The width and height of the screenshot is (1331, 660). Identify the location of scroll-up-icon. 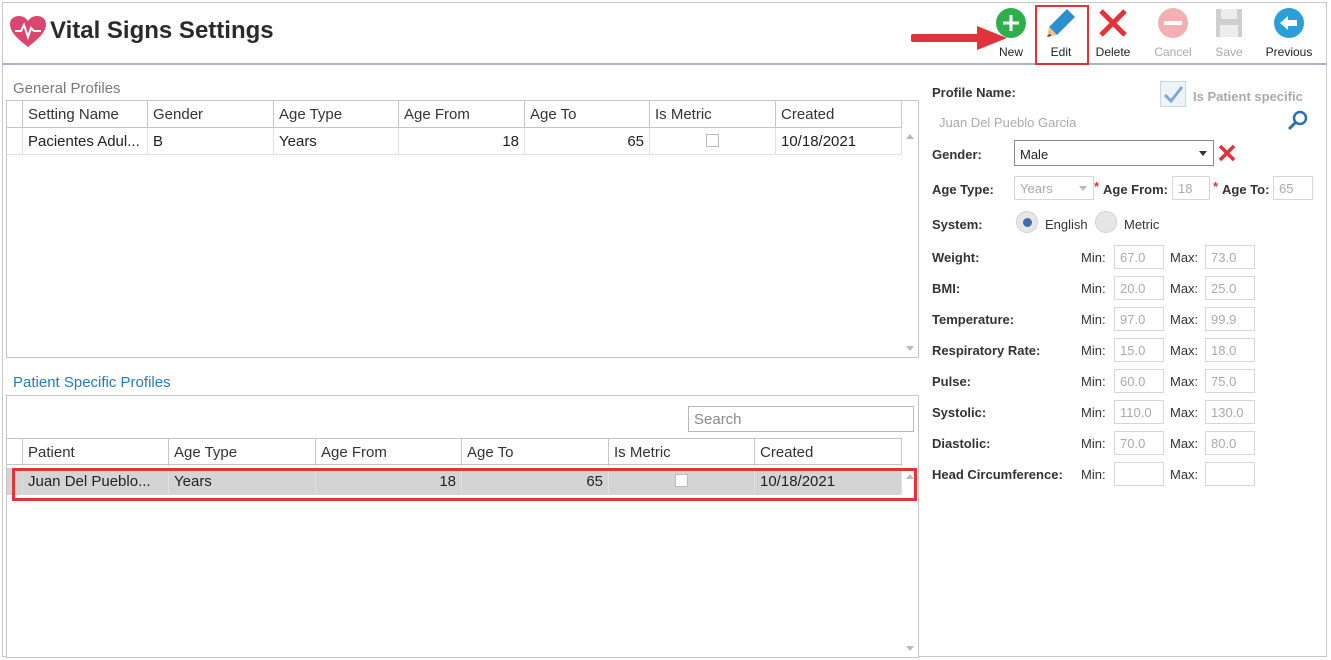
(910, 136).